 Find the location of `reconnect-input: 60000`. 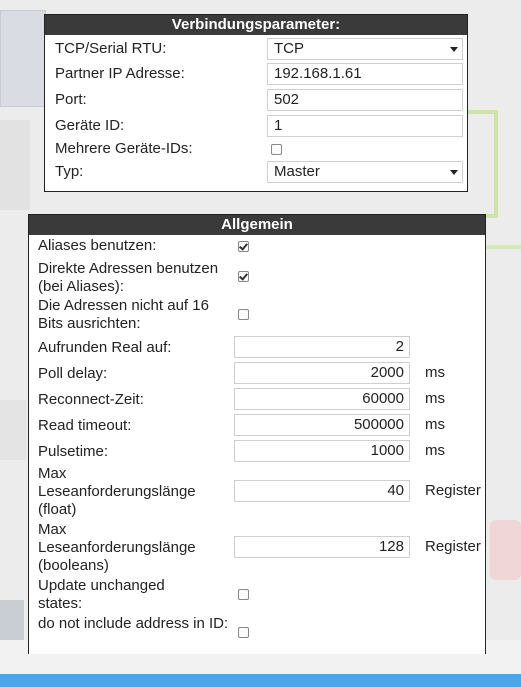

reconnect-input: 60000 is located at coordinates (322, 399).